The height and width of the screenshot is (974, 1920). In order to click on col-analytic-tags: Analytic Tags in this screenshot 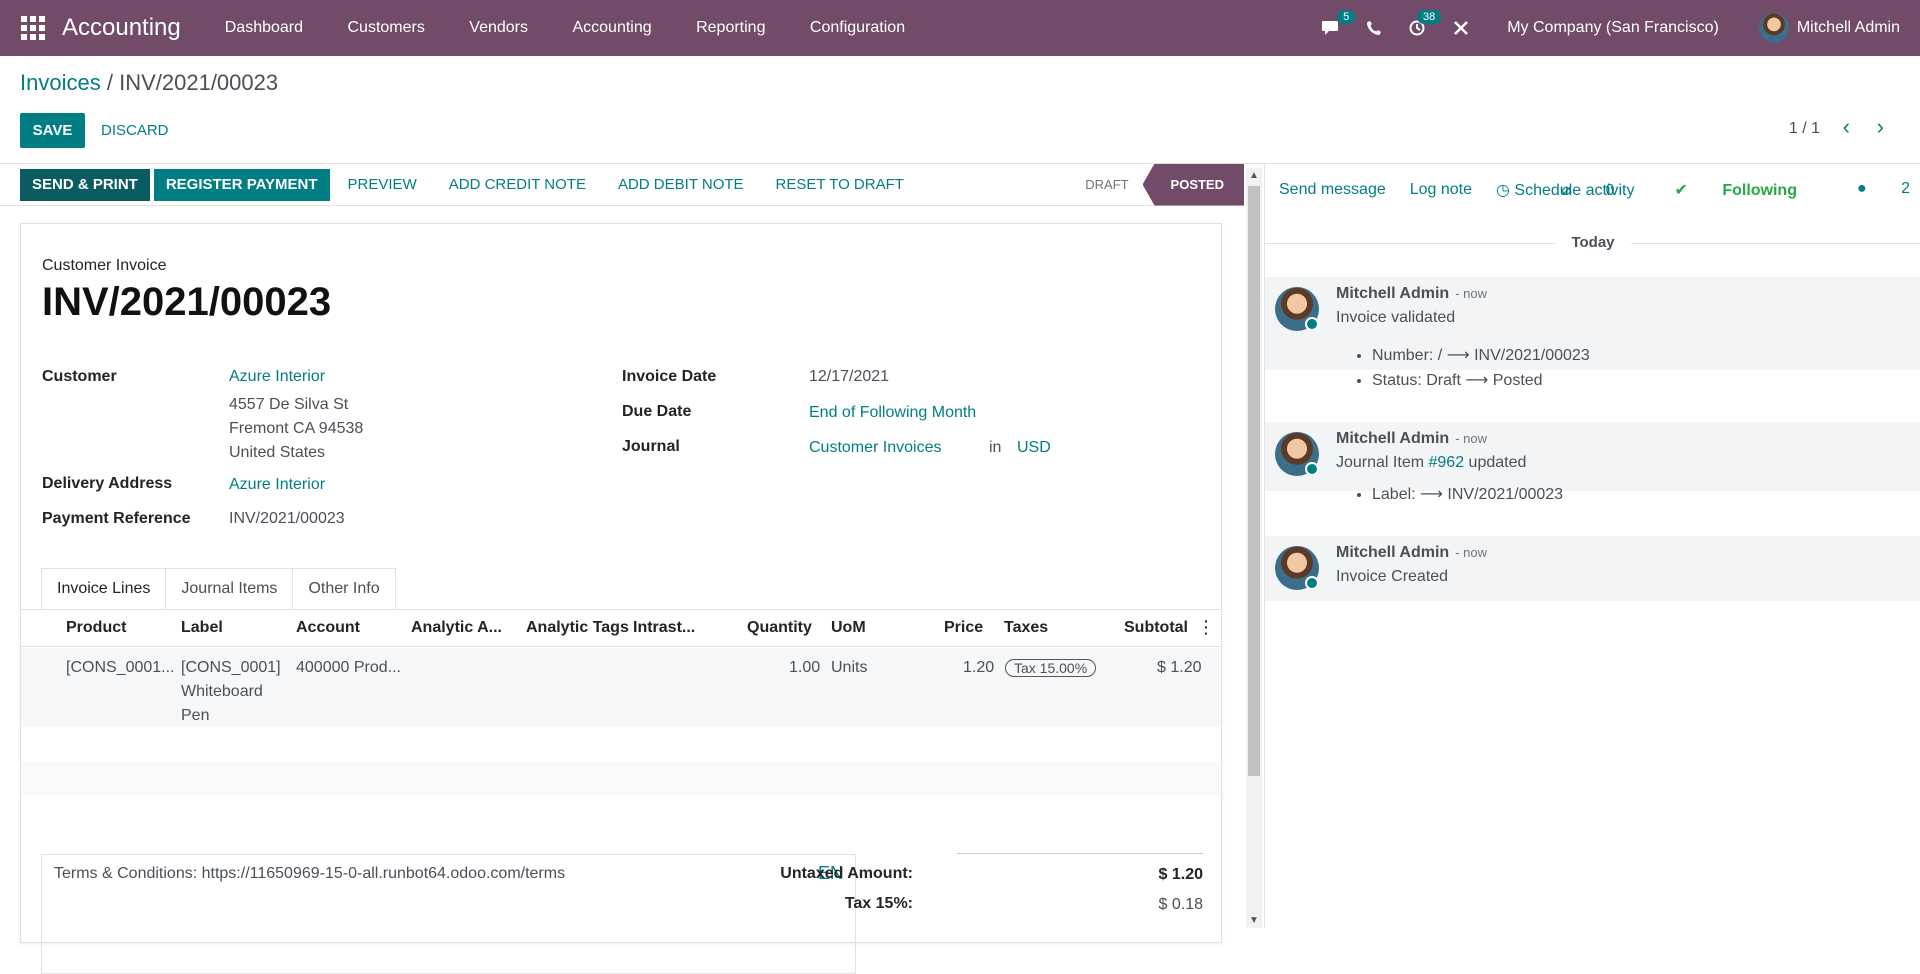, I will do `click(577, 628)`.